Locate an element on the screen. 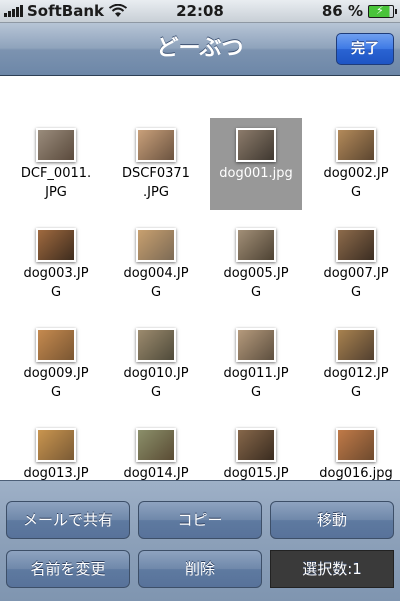 This screenshot has width=400, height=601. move-button: 移動 is located at coordinates (332, 520).